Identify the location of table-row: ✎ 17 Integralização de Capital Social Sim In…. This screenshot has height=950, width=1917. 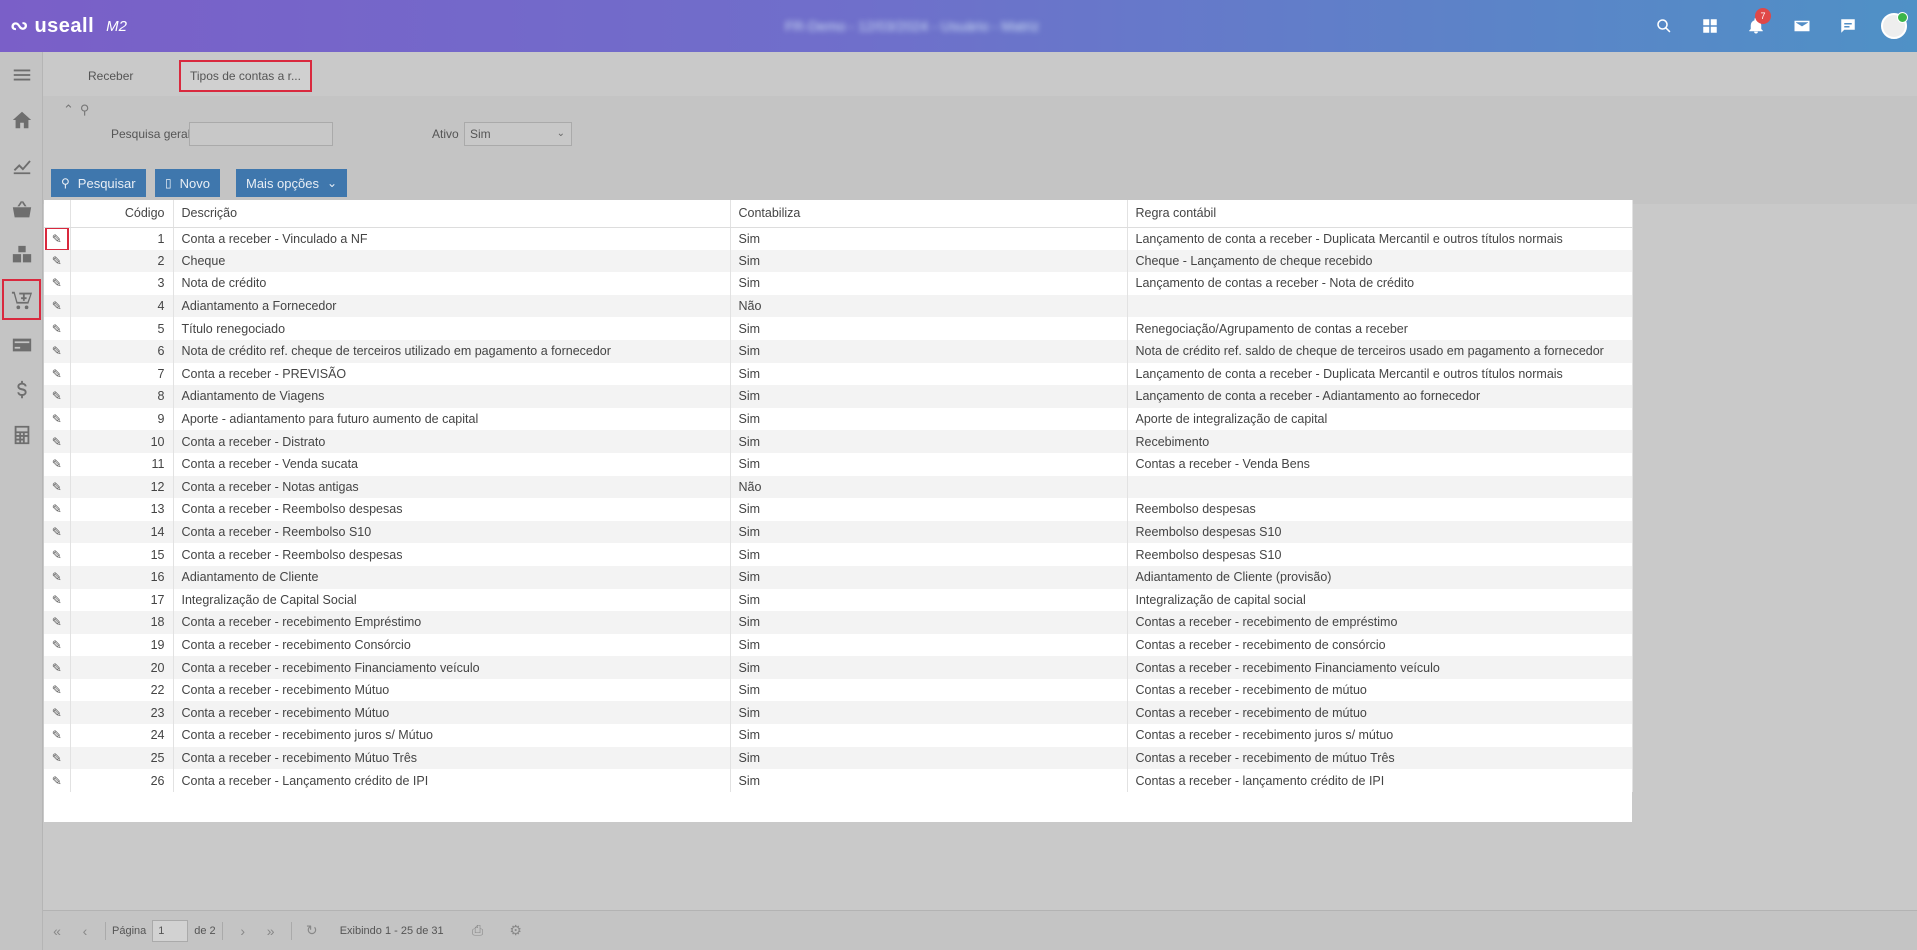
(838, 600).